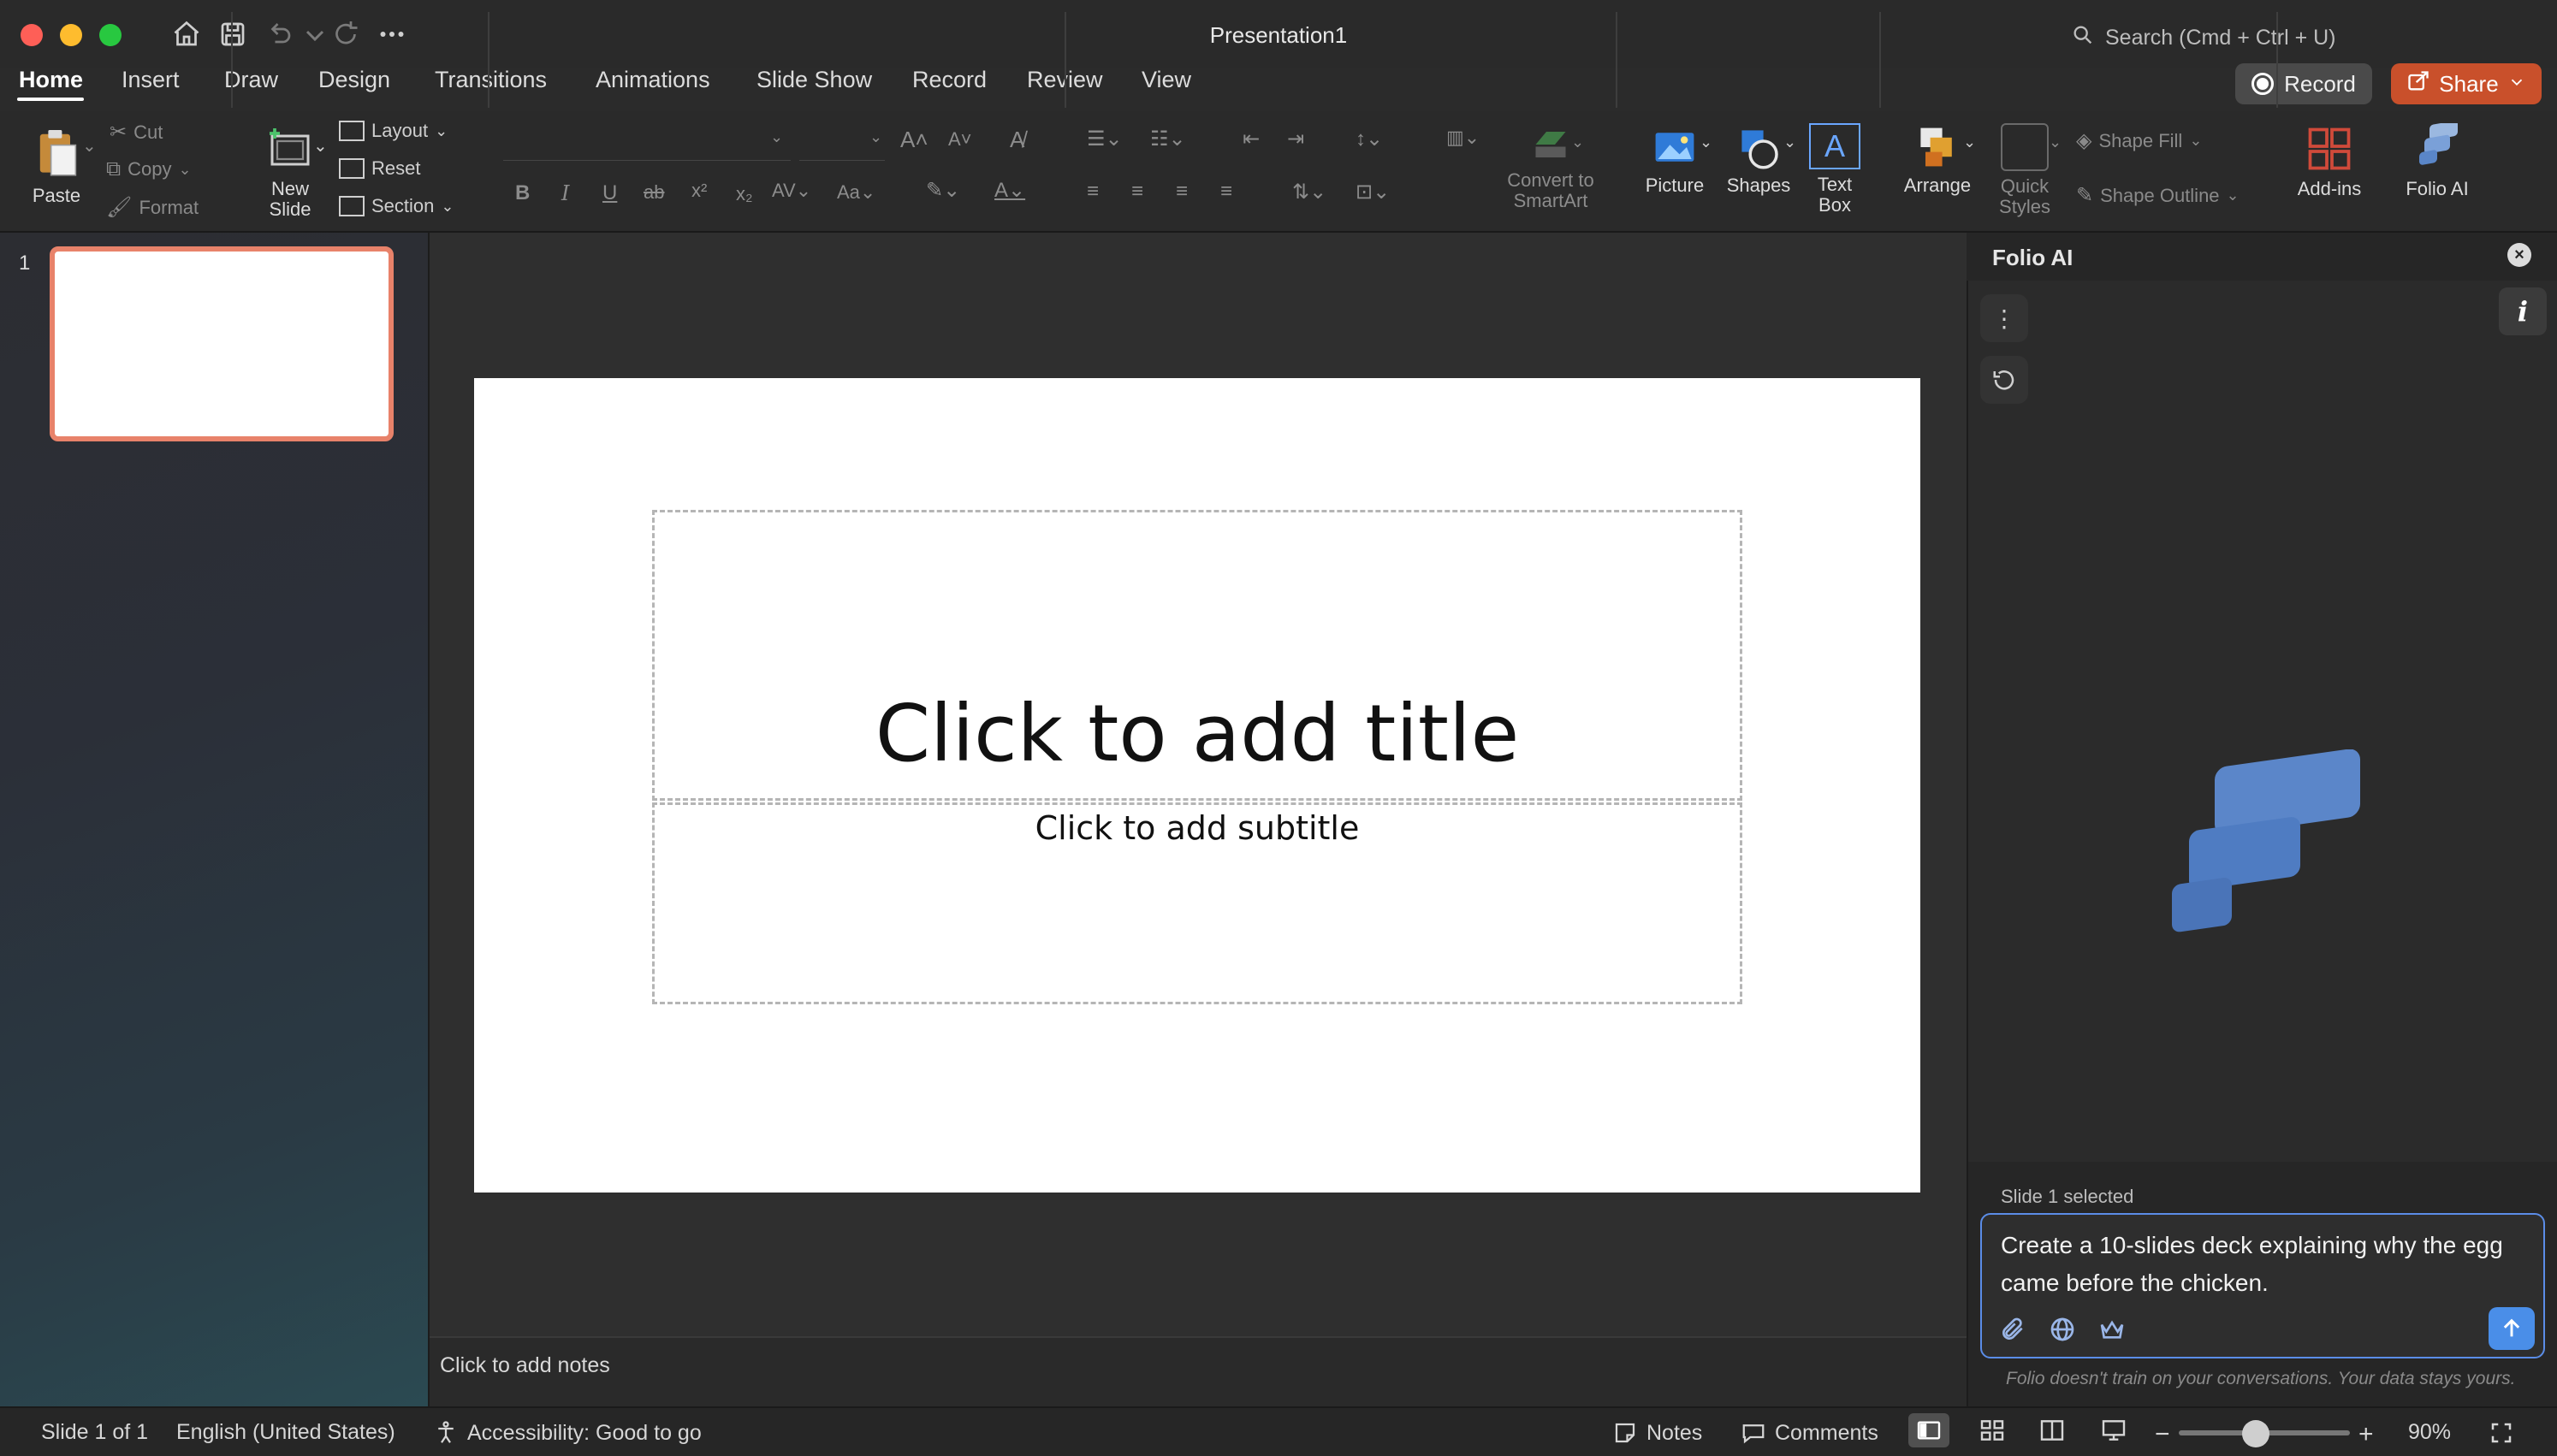 Image resolution: width=2557 pixels, height=1456 pixels. I want to click on character-spacing-icon: AV⌄, so click(791, 191).